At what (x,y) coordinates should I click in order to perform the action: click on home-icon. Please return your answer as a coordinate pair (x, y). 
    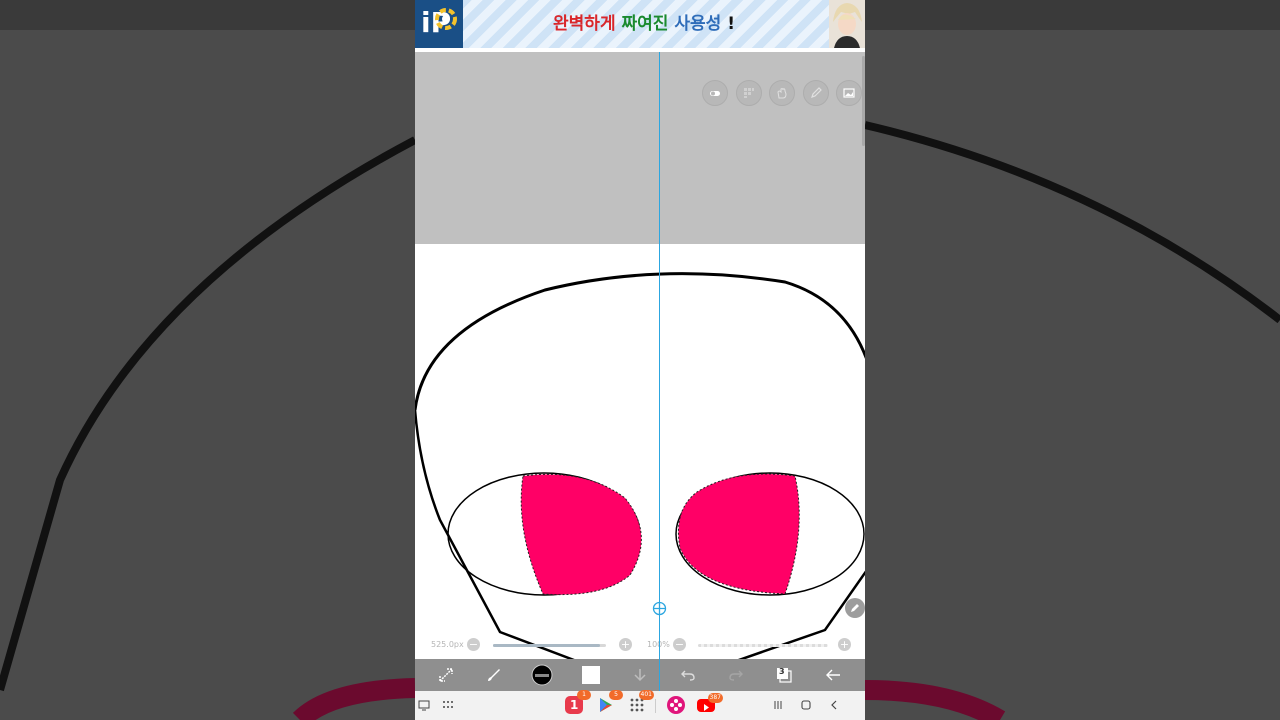
    Looking at the image, I should click on (806, 705).